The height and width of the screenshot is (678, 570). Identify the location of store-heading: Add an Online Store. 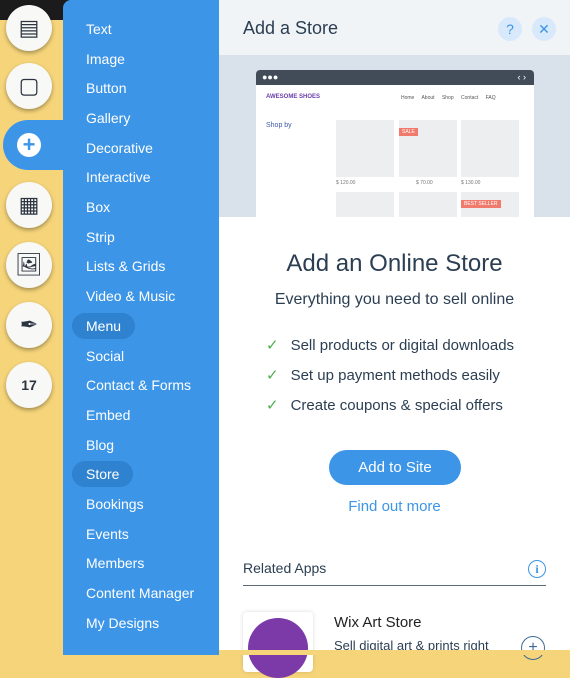
(394, 263).